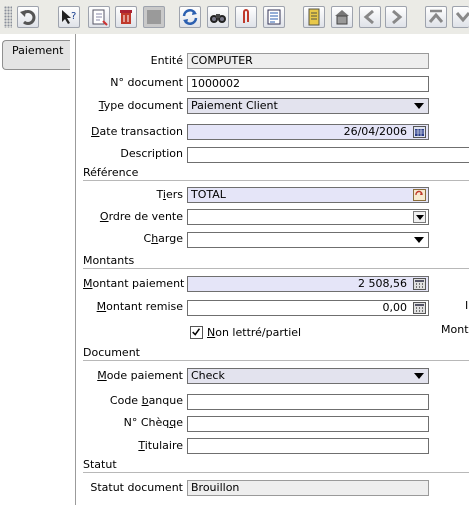  What do you see at coordinates (140, 105) in the screenshot?
I see `type-document-label: Type document` at bounding box center [140, 105].